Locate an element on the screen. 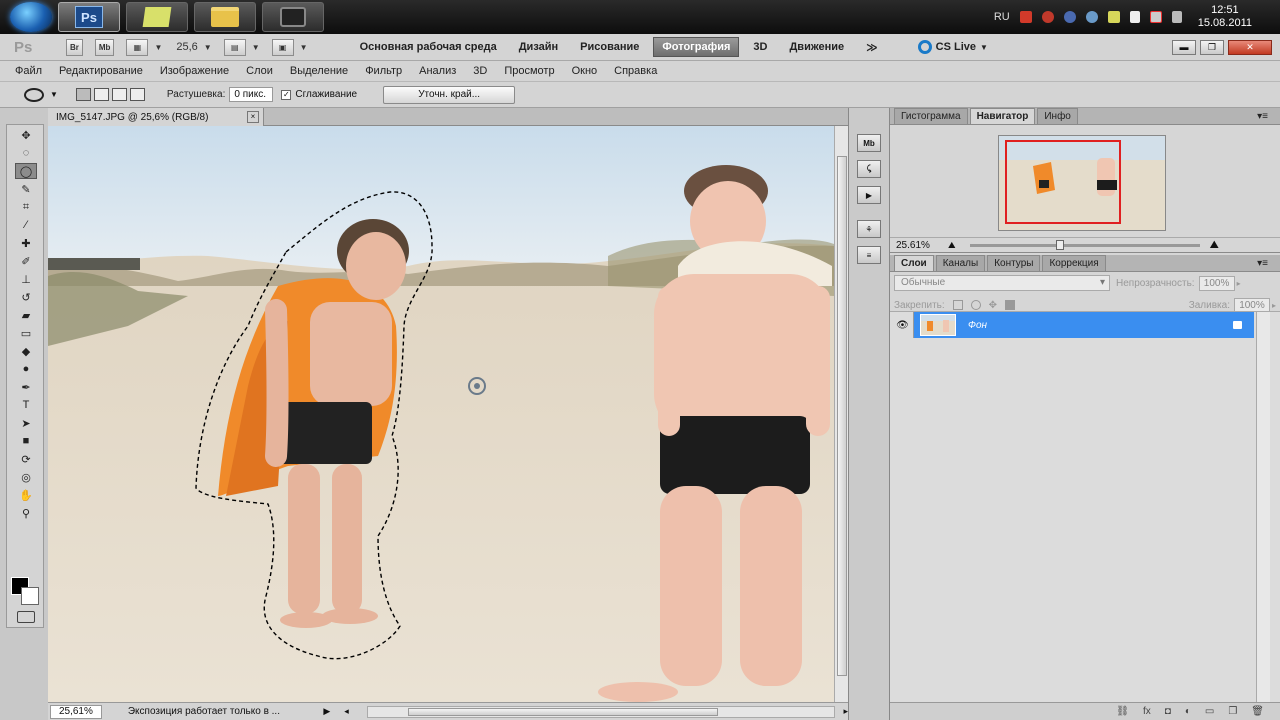 The width and height of the screenshot is (1280, 720). status-menu-arrow-icon: ▶ is located at coordinates (326, 711).